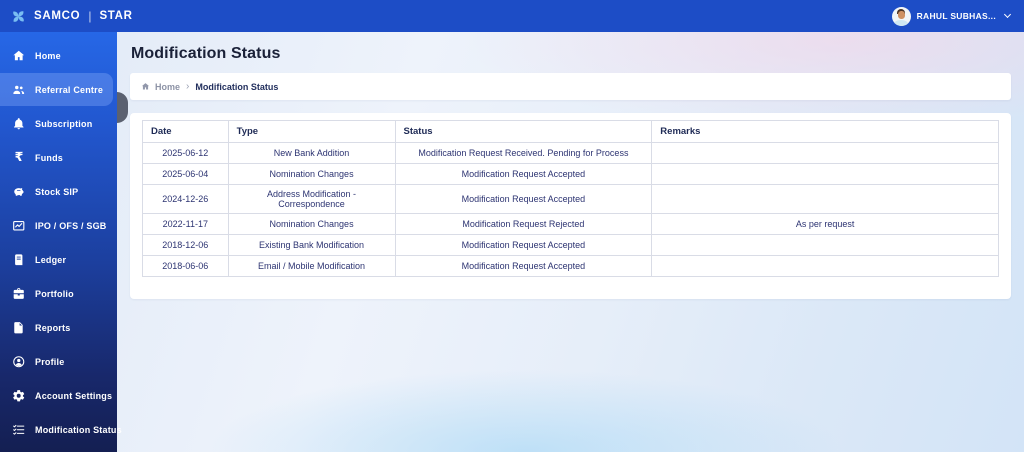  I want to click on sidebar-item-funds: ₹ Funds, so click(56, 157).